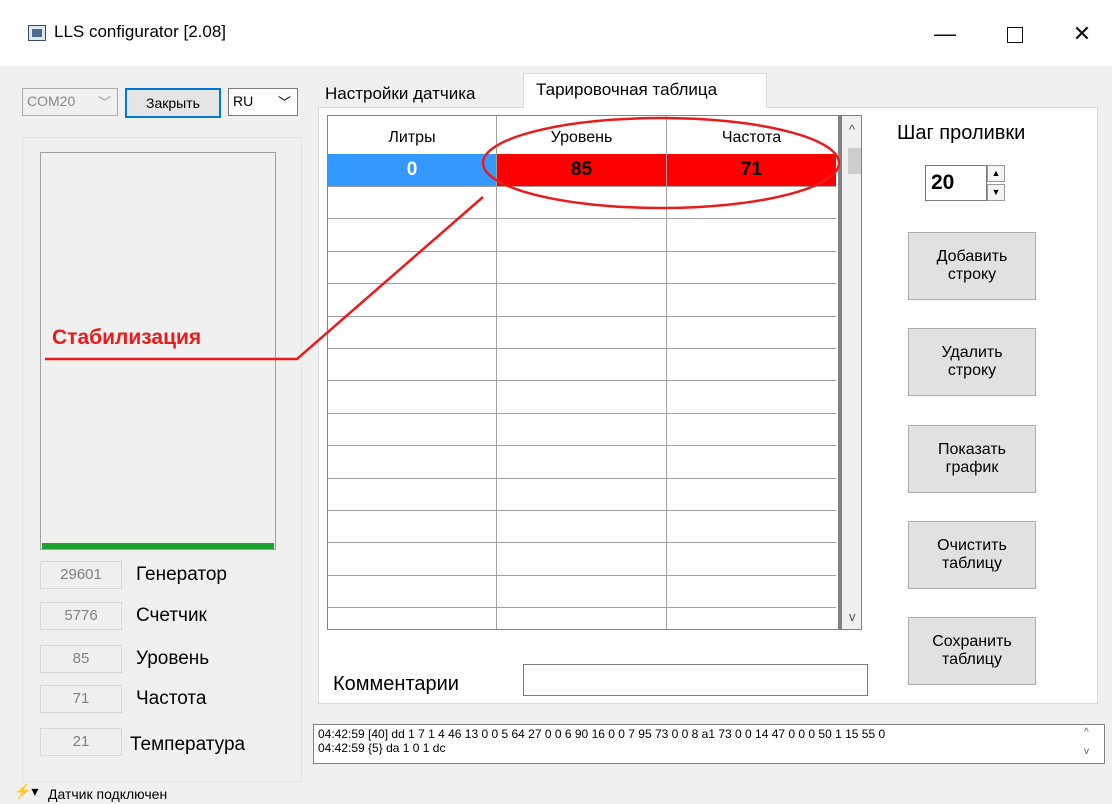 The height and width of the screenshot is (804, 1112). What do you see at coordinates (945, 34) in the screenshot?
I see `minimize-button: —` at bounding box center [945, 34].